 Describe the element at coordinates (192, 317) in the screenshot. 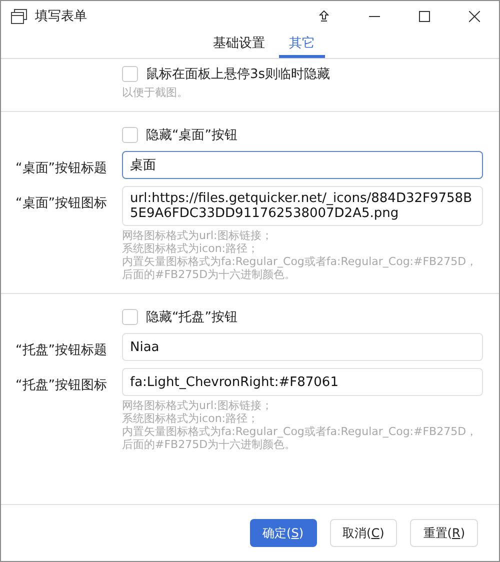

I see `checkbox-label: 隐藏“托盘”按钮` at that location.